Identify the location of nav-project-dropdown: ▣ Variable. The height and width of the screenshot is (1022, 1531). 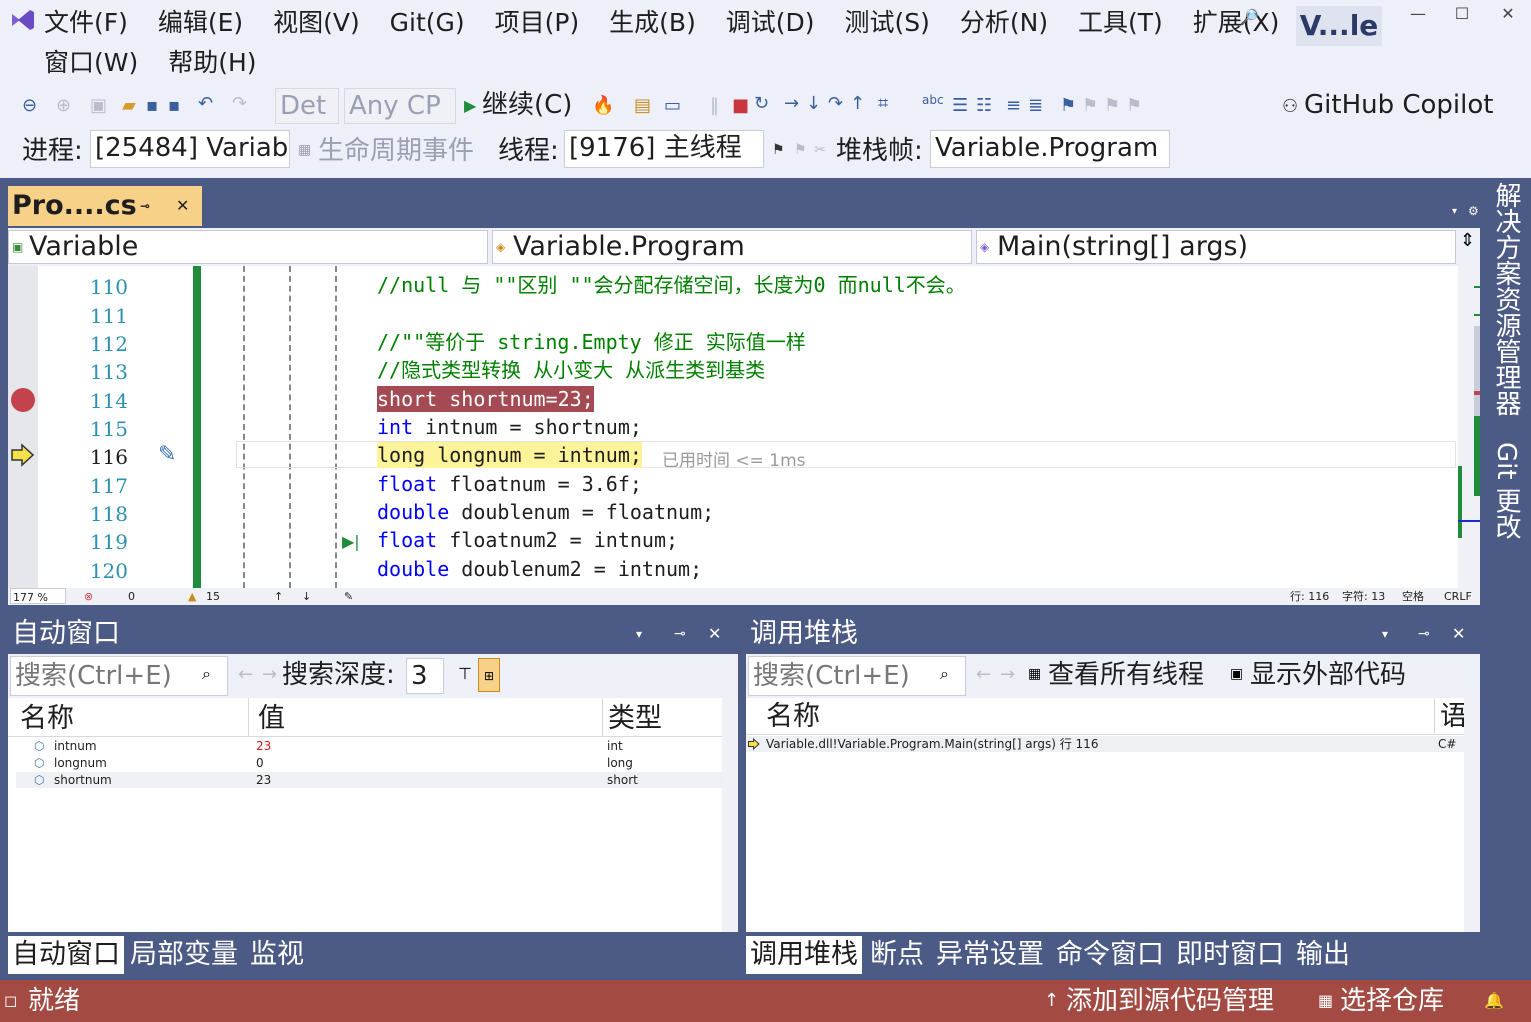
(248, 247).